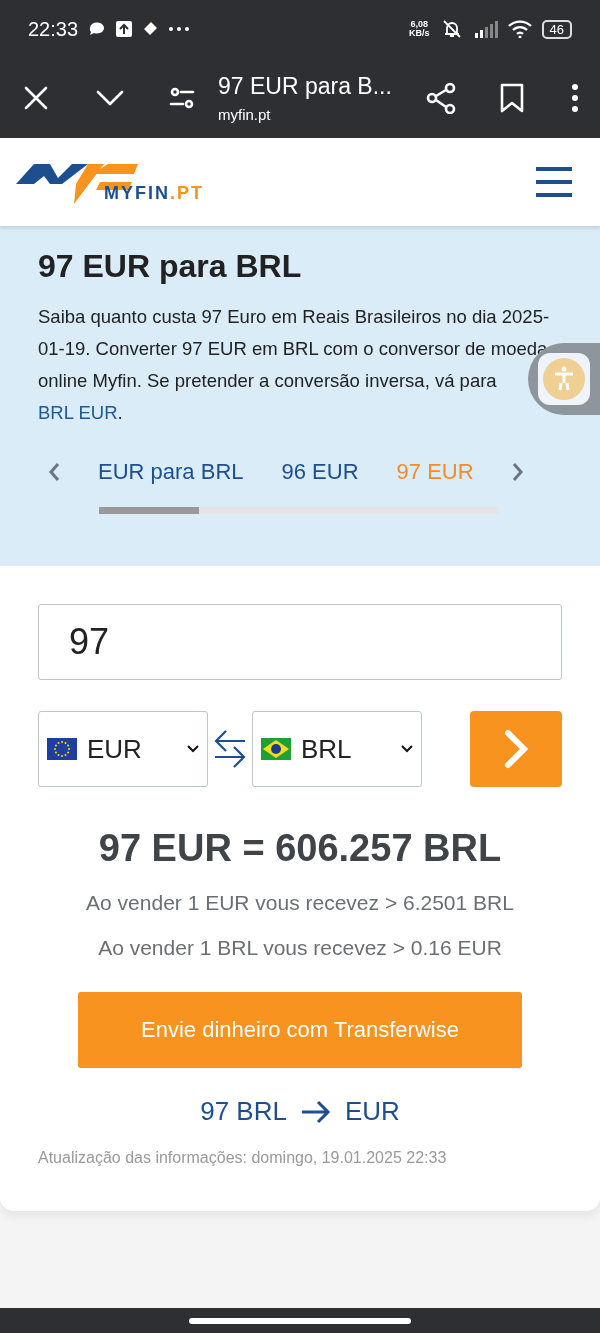  Describe the element at coordinates (276, 749) in the screenshot. I see `brazil-flag-icon` at that location.